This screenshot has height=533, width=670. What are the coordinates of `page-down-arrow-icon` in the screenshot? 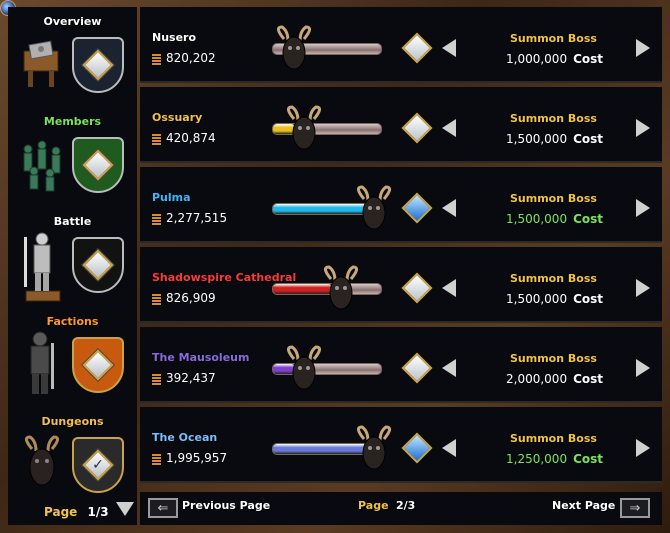 It's located at (125, 509).